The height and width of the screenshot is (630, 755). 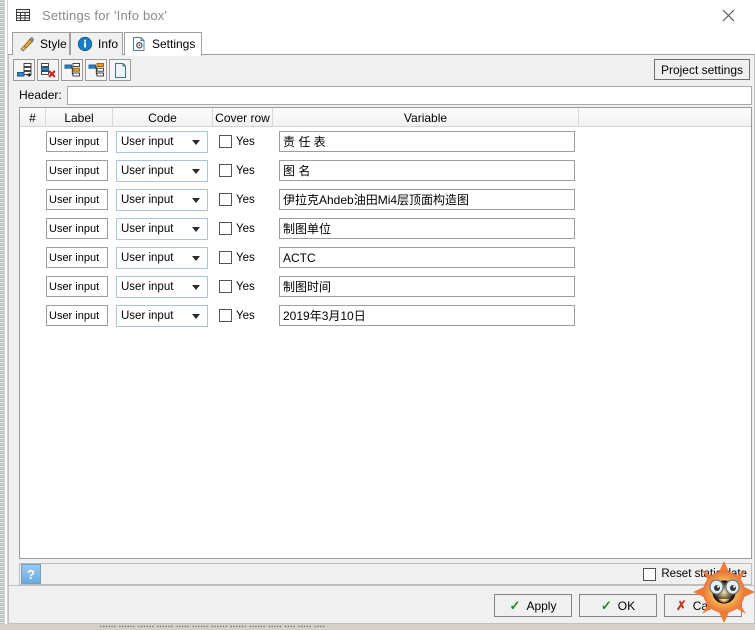 I want to click on x-icon: ✗, so click(x=681, y=605).